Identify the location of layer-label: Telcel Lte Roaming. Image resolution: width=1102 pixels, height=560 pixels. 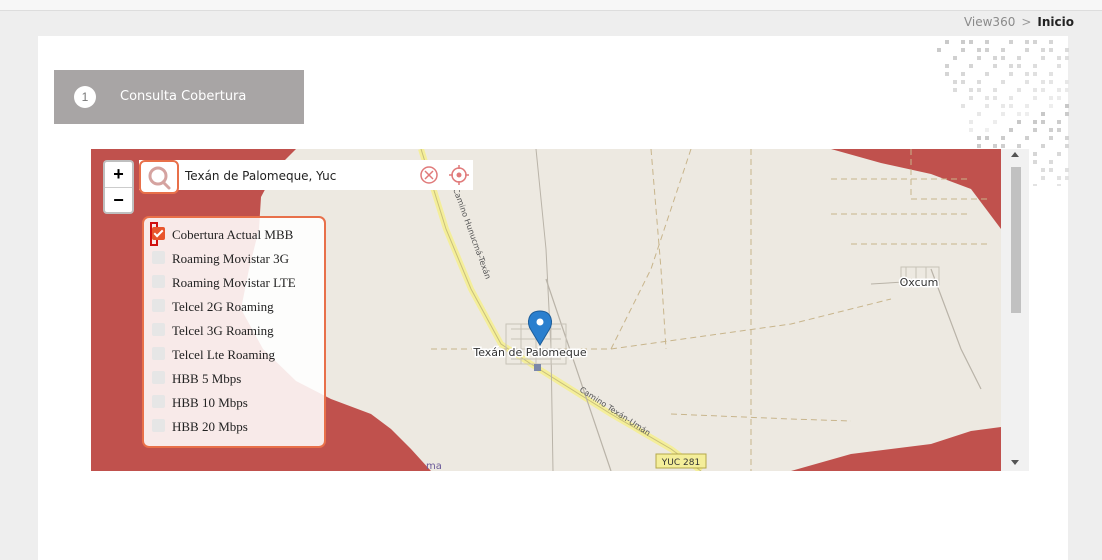
(224, 354).